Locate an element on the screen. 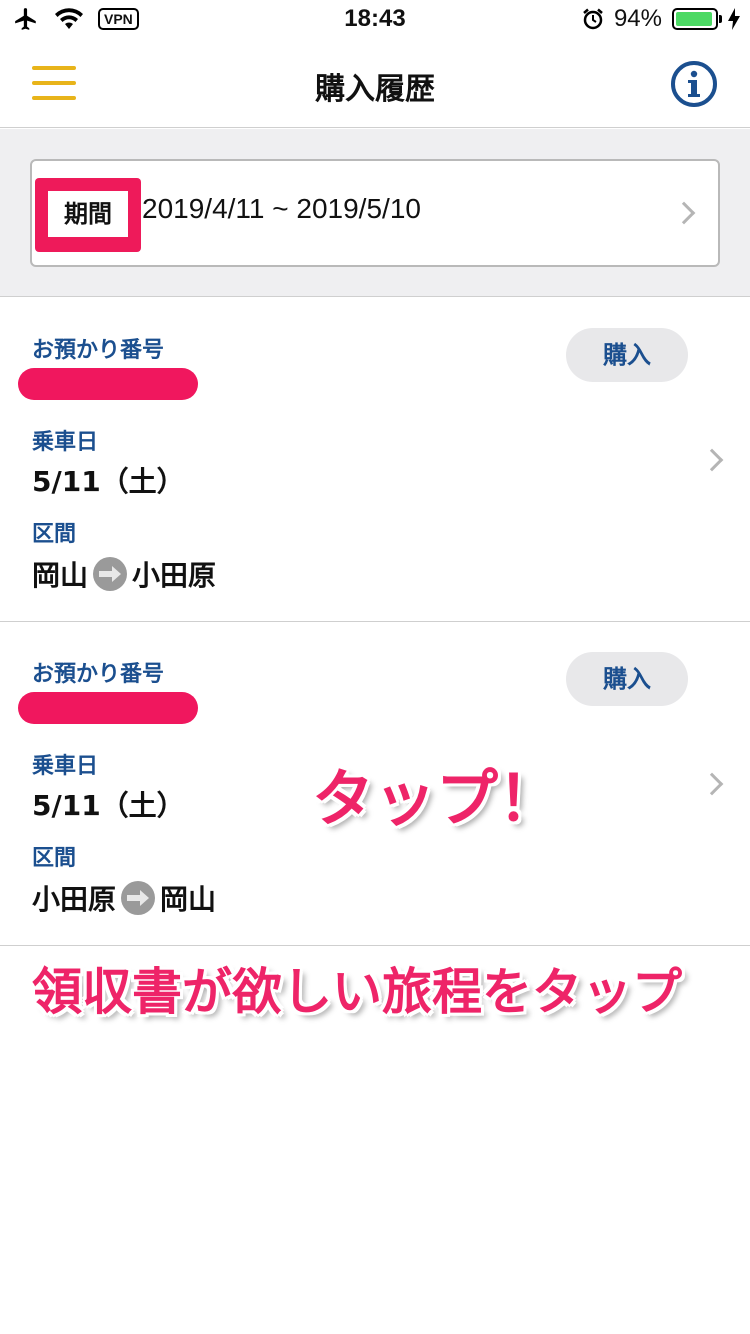 Image resolution: width=750 pixels, height=1334 pixels. route: 岡山 小田原 is located at coordinates (124, 574).